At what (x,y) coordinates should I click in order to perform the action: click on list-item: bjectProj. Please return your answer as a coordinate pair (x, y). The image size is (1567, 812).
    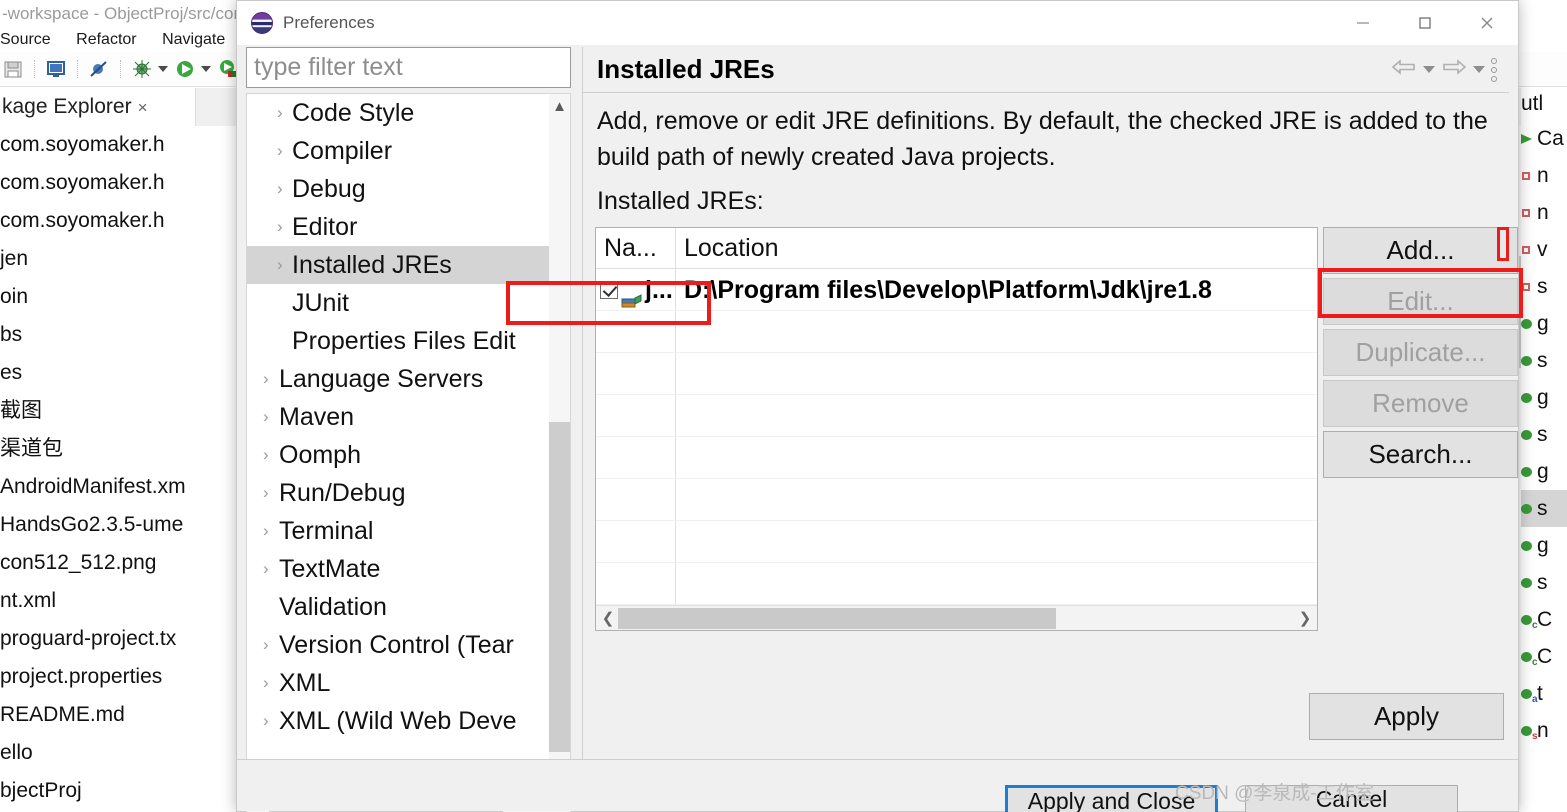
    Looking at the image, I should click on (118, 791).